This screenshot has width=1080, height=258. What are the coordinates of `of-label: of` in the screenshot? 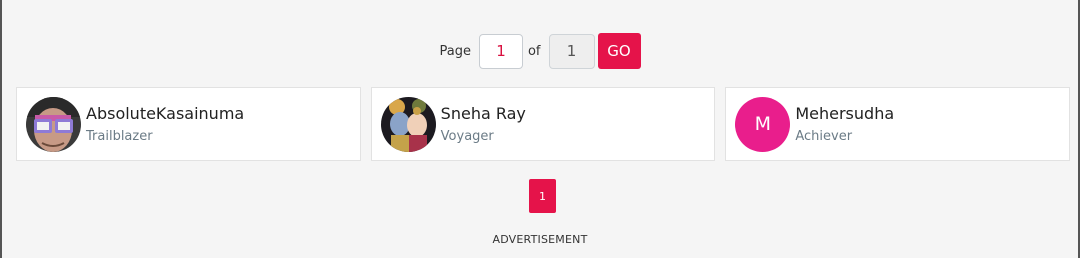 It's located at (534, 51).